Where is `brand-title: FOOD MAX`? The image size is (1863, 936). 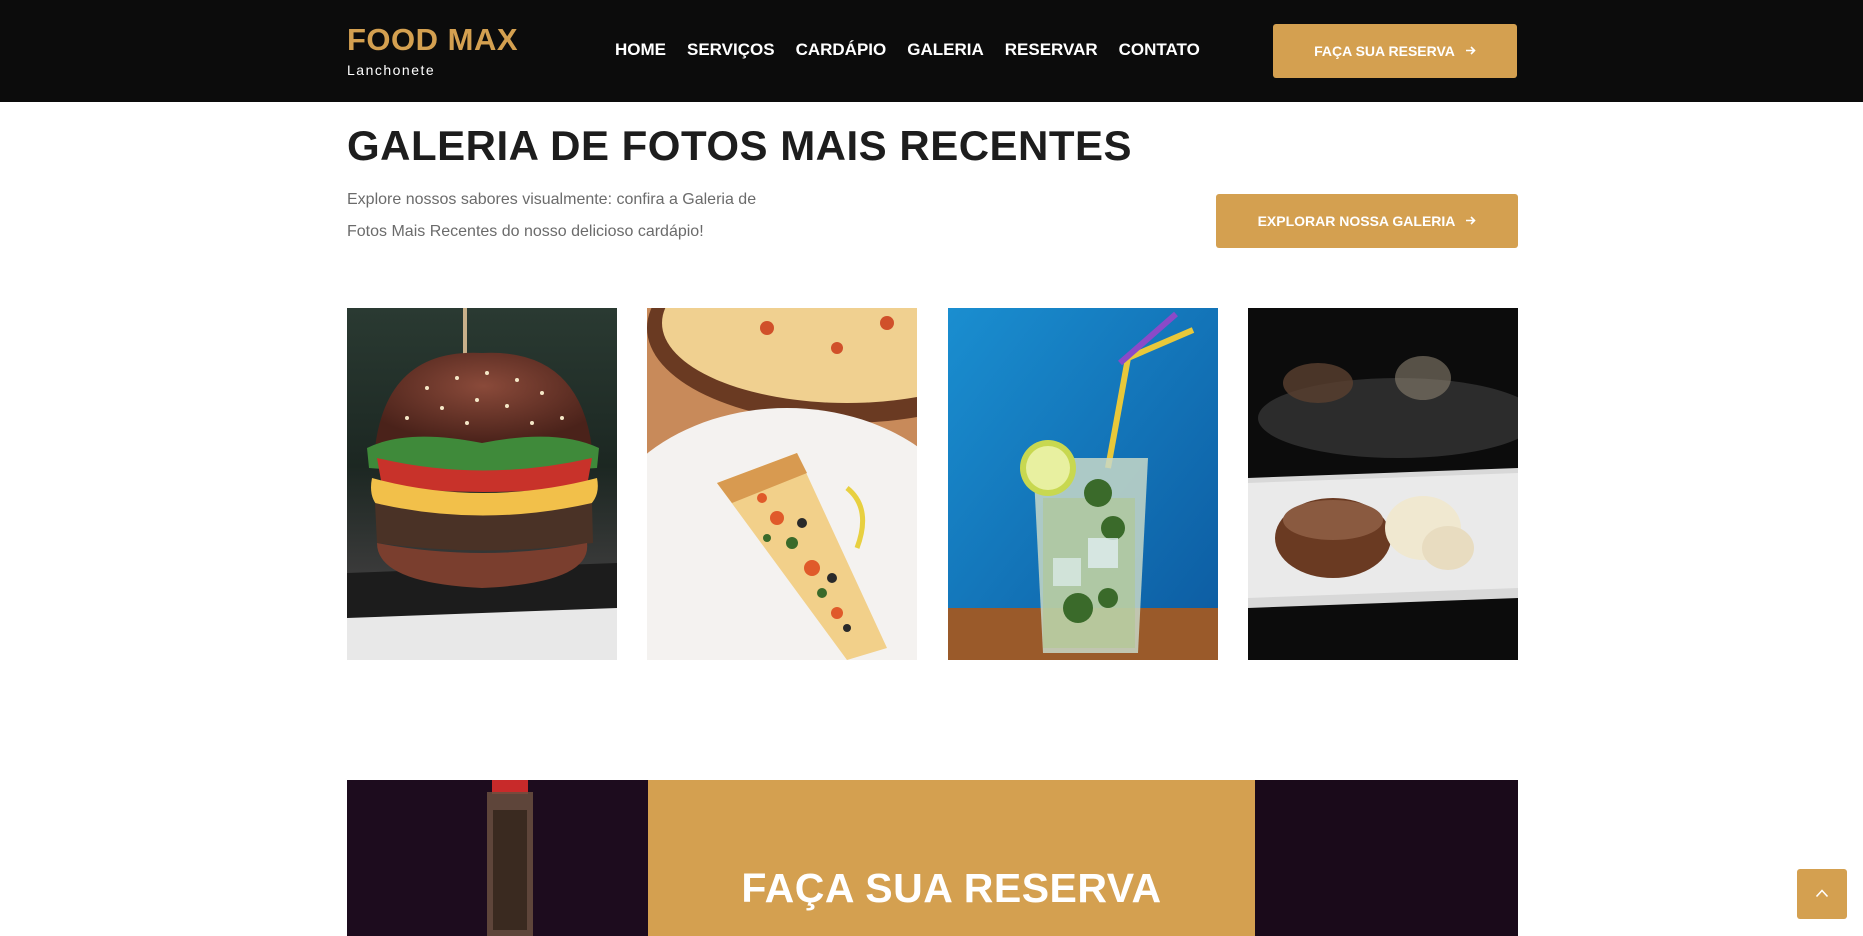 brand-title: FOOD MAX is located at coordinates (433, 39).